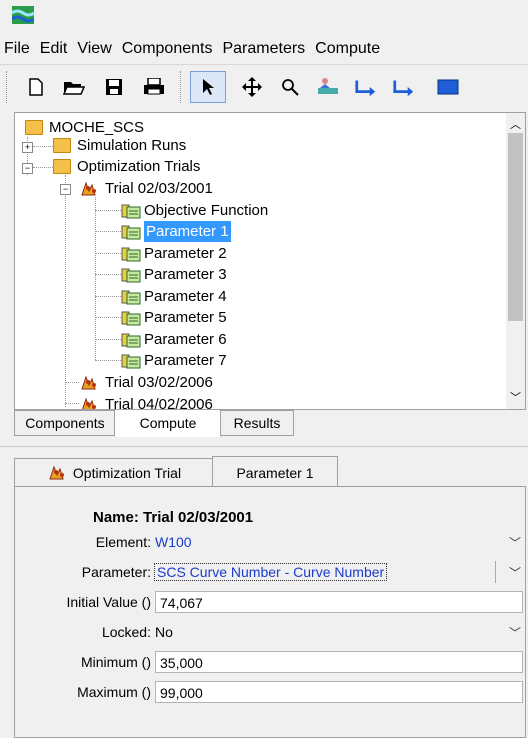 The height and width of the screenshot is (738, 528). What do you see at coordinates (495, 572) in the screenshot?
I see `combo-divider` at bounding box center [495, 572].